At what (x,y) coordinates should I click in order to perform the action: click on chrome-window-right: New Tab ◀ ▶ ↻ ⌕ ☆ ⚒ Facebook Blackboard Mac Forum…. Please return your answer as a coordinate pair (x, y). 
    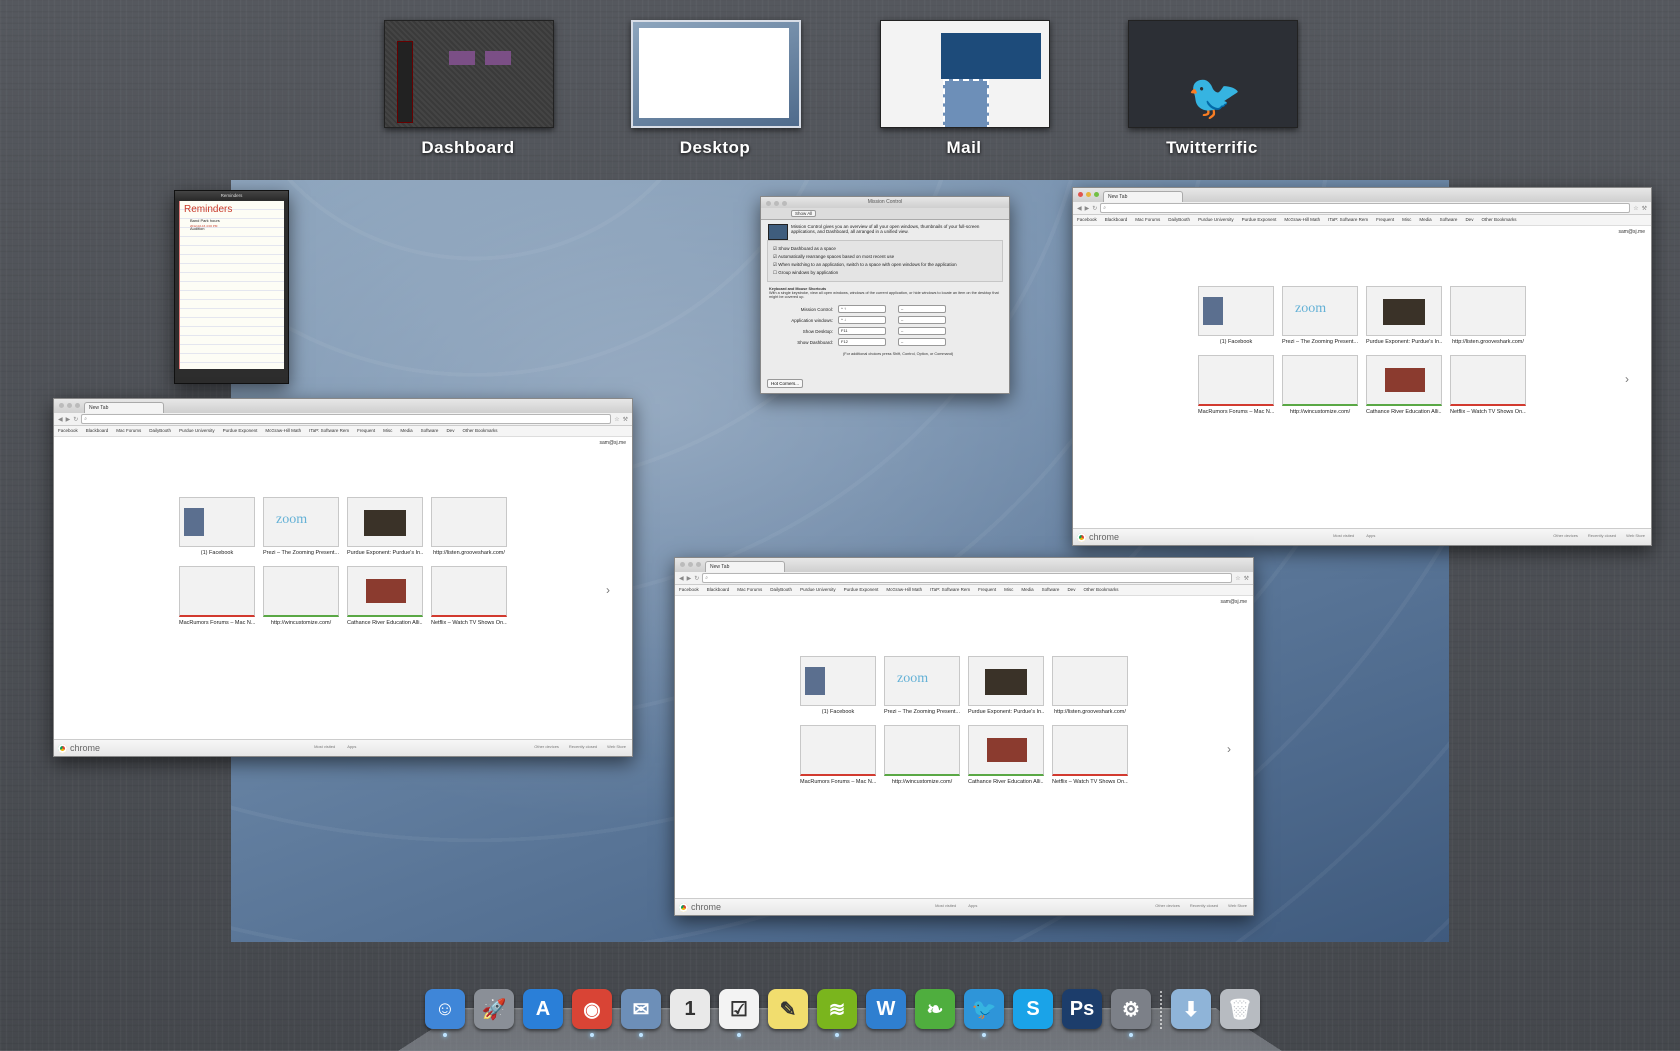
    Looking at the image, I should click on (1362, 366).